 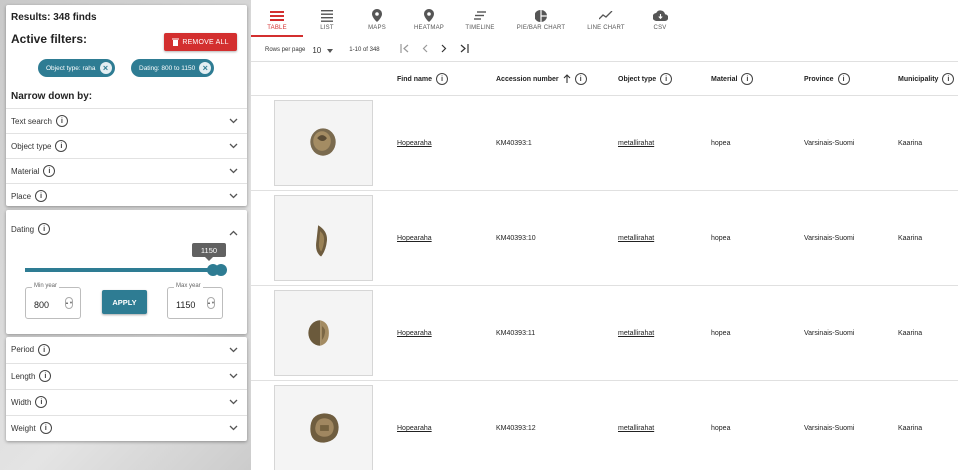 What do you see at coordinates (404, 50) in the screenshot?
I see `first-page-icon` at bounding box center [404, 50].